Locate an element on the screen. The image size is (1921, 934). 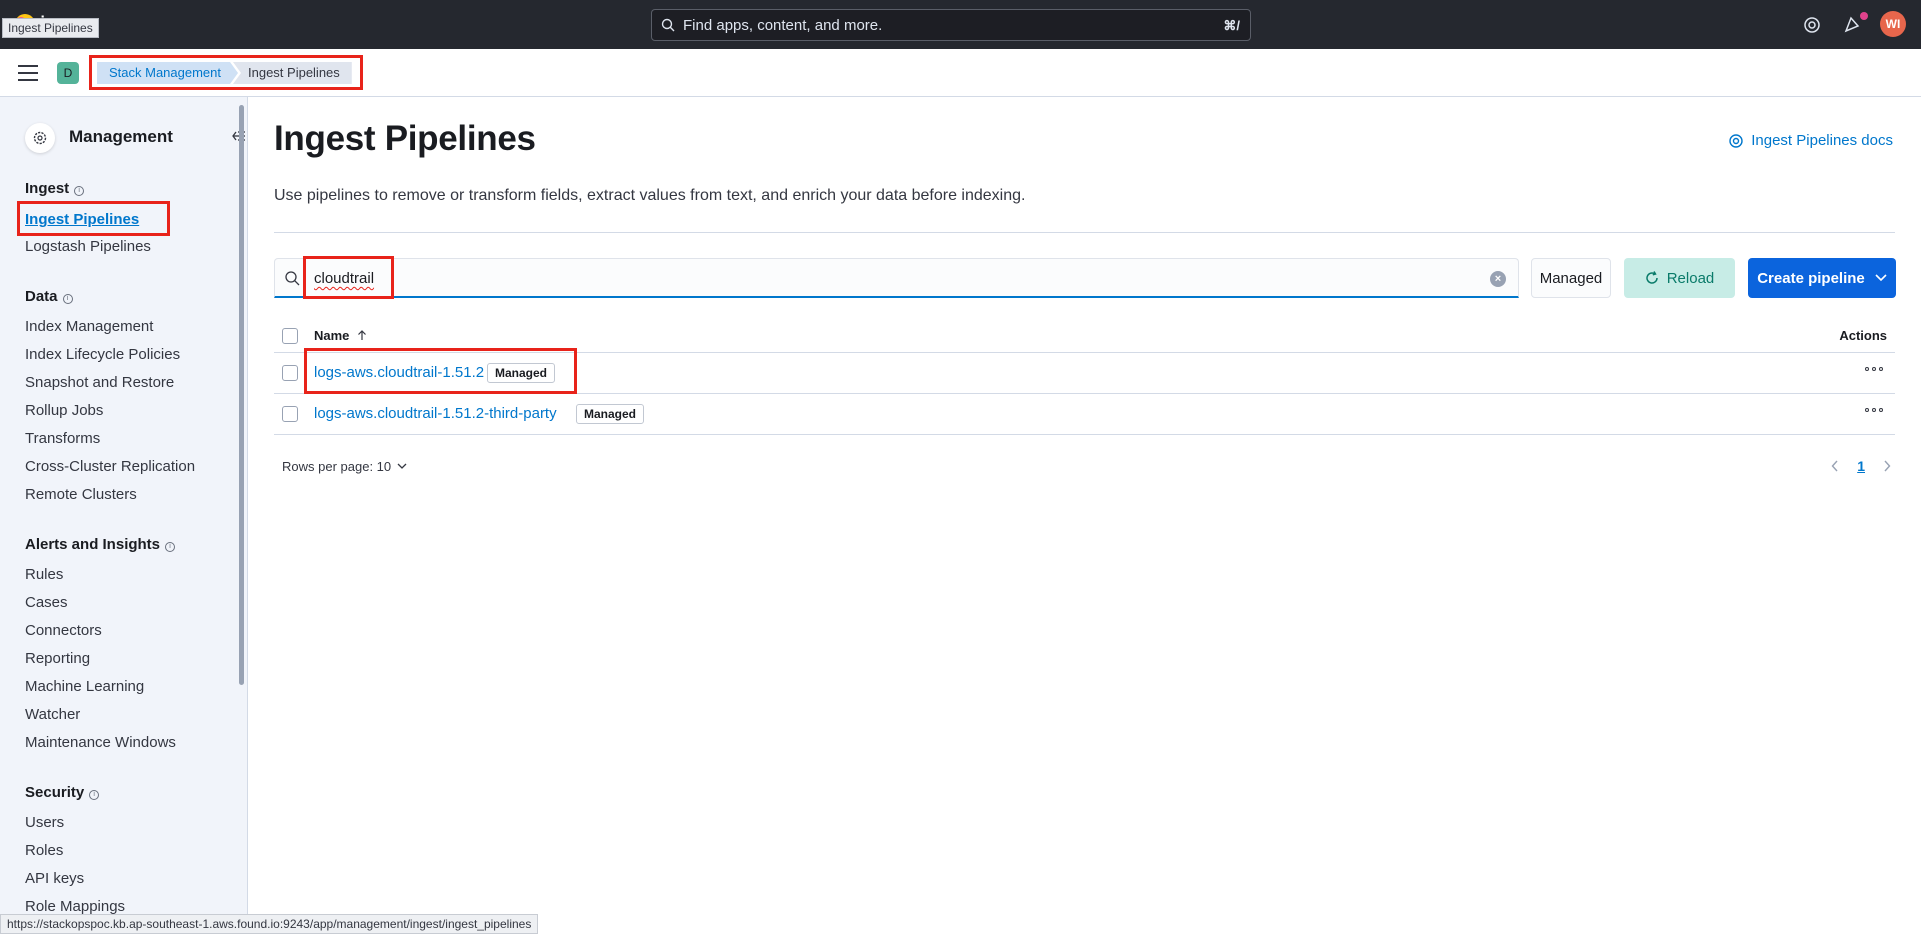
create-pipeline-label: Create pipeline is located at coordinates (1811, 278).